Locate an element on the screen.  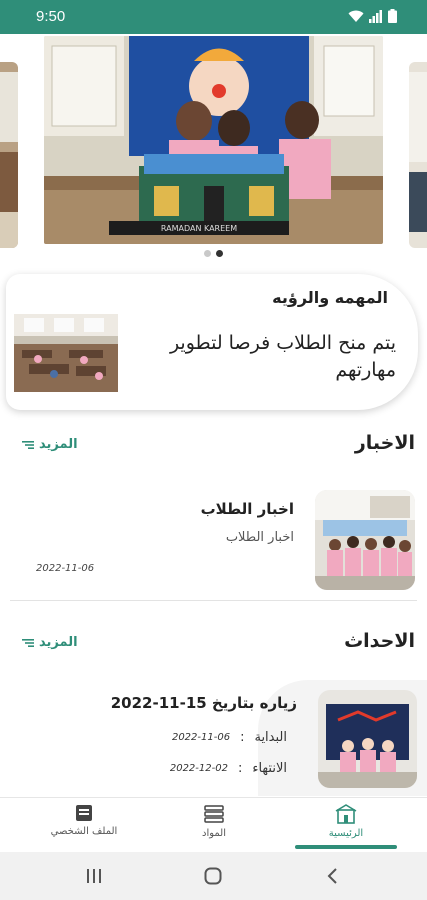
news-image is located at coordinates (365, 540).